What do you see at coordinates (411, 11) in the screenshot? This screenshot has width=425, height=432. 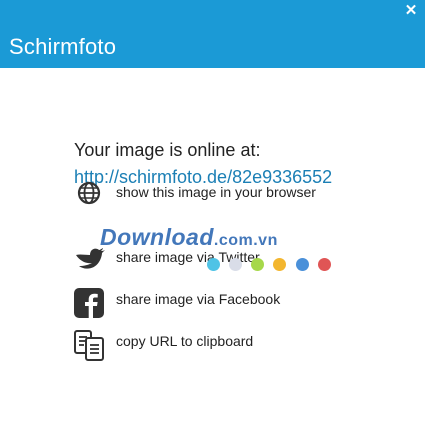 I see `close-icon: ✕` at bounding box center [411, 11].